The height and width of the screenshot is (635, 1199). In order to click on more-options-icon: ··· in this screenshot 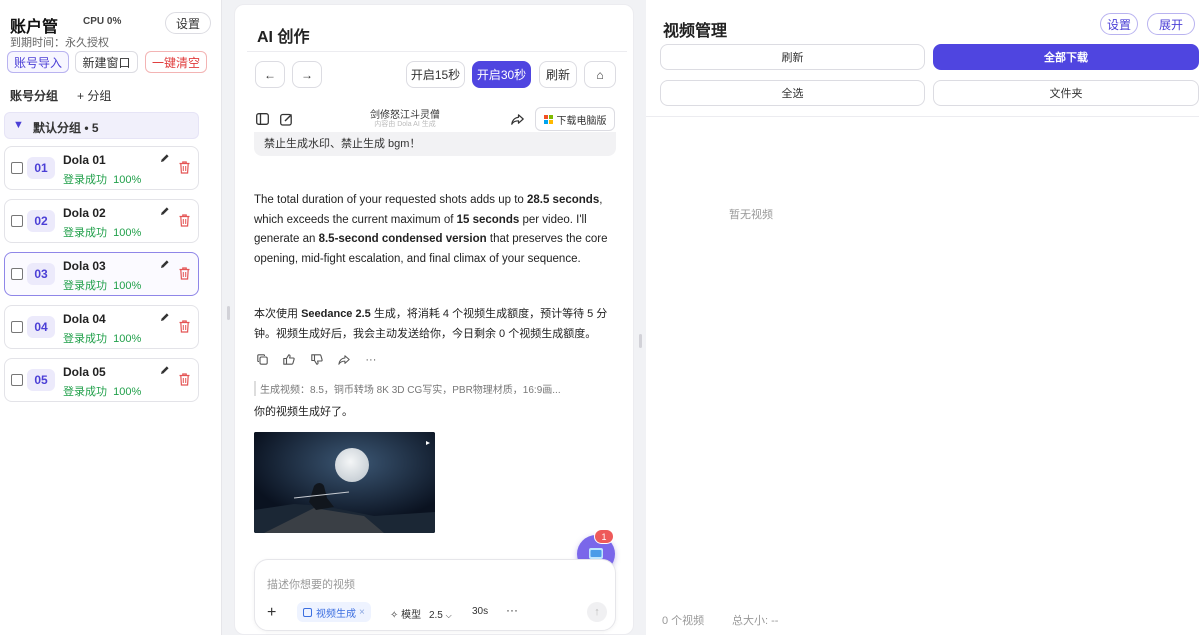, I will do `click(512, 610)`.